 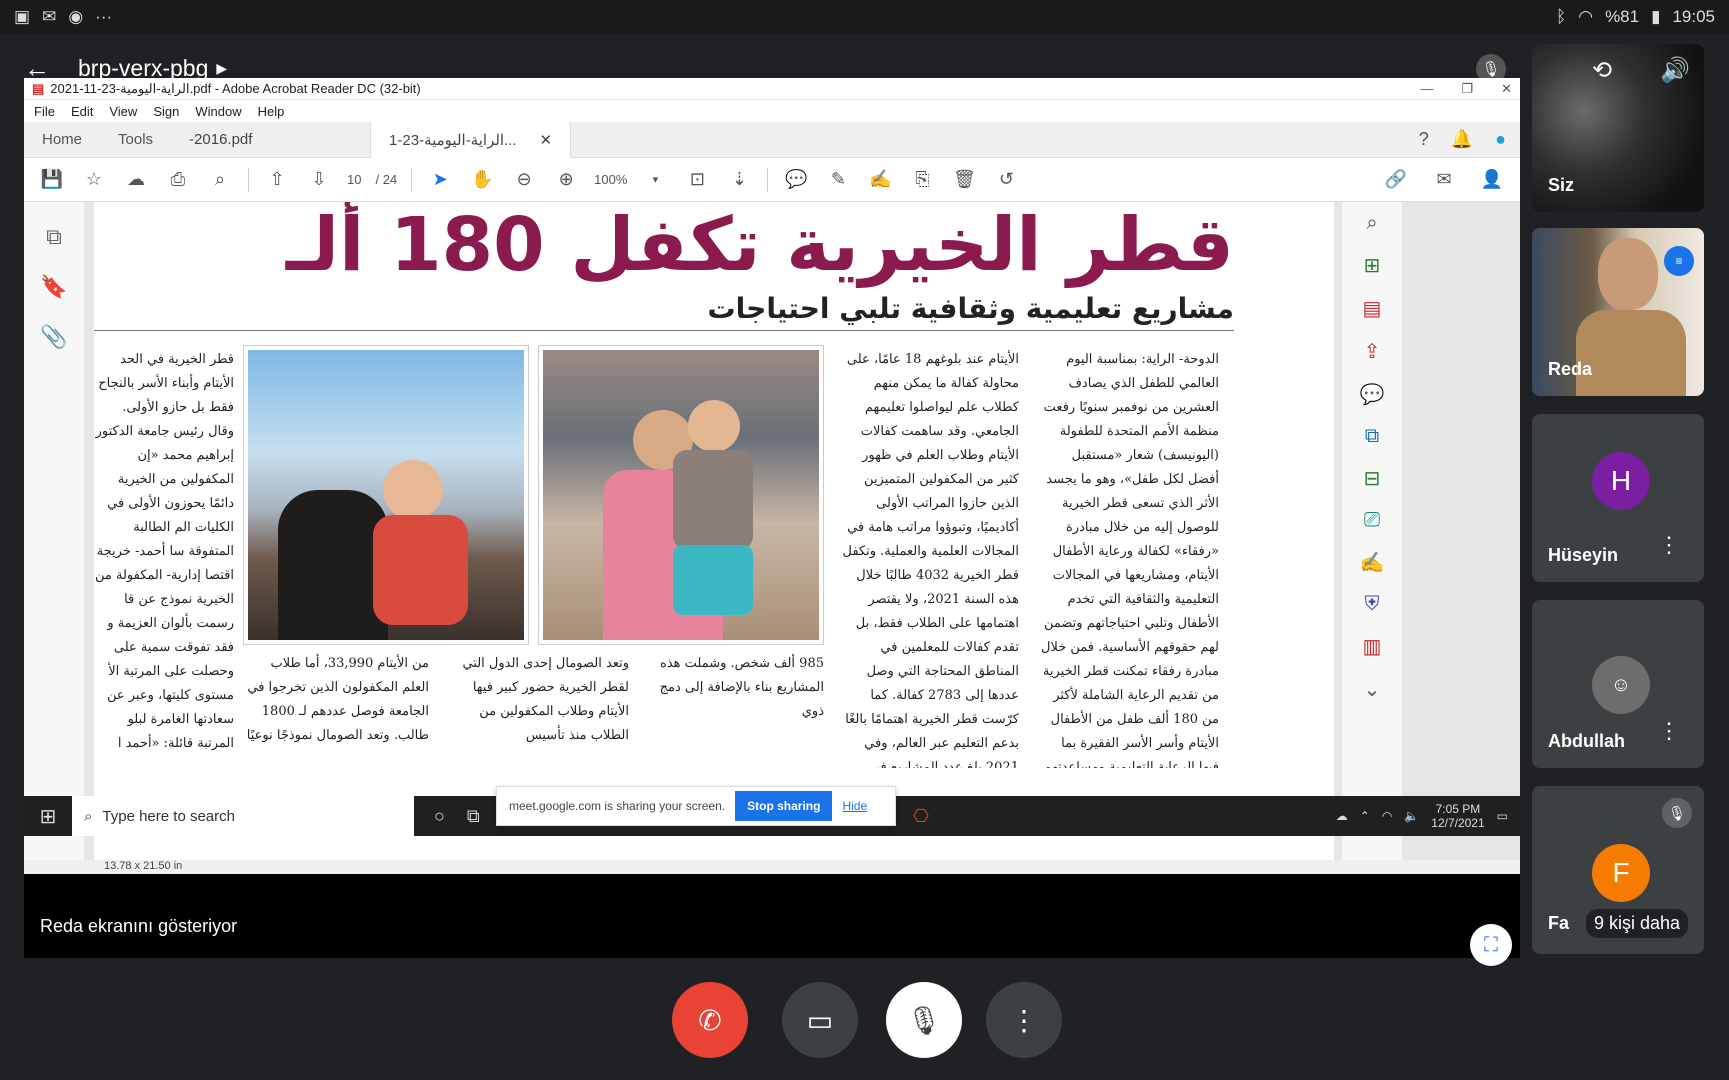 What do you see at coordinates (1424, 139) in the screenshot?
I see `help-icon: ?` at bounding box center [1424, 139].